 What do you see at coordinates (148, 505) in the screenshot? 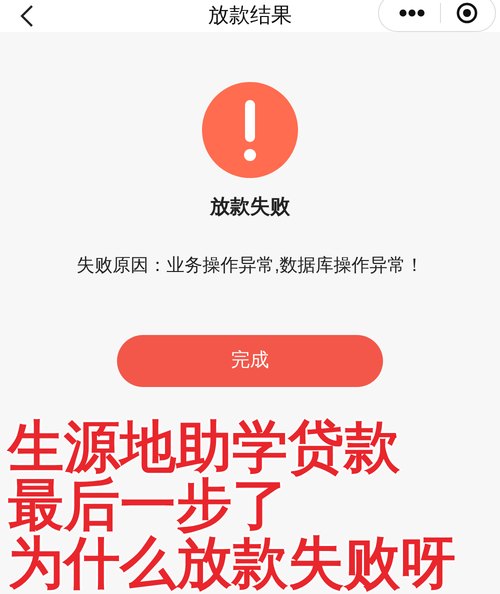
I see `caption-text: 最后一步了` at bounding box center [148, 505].